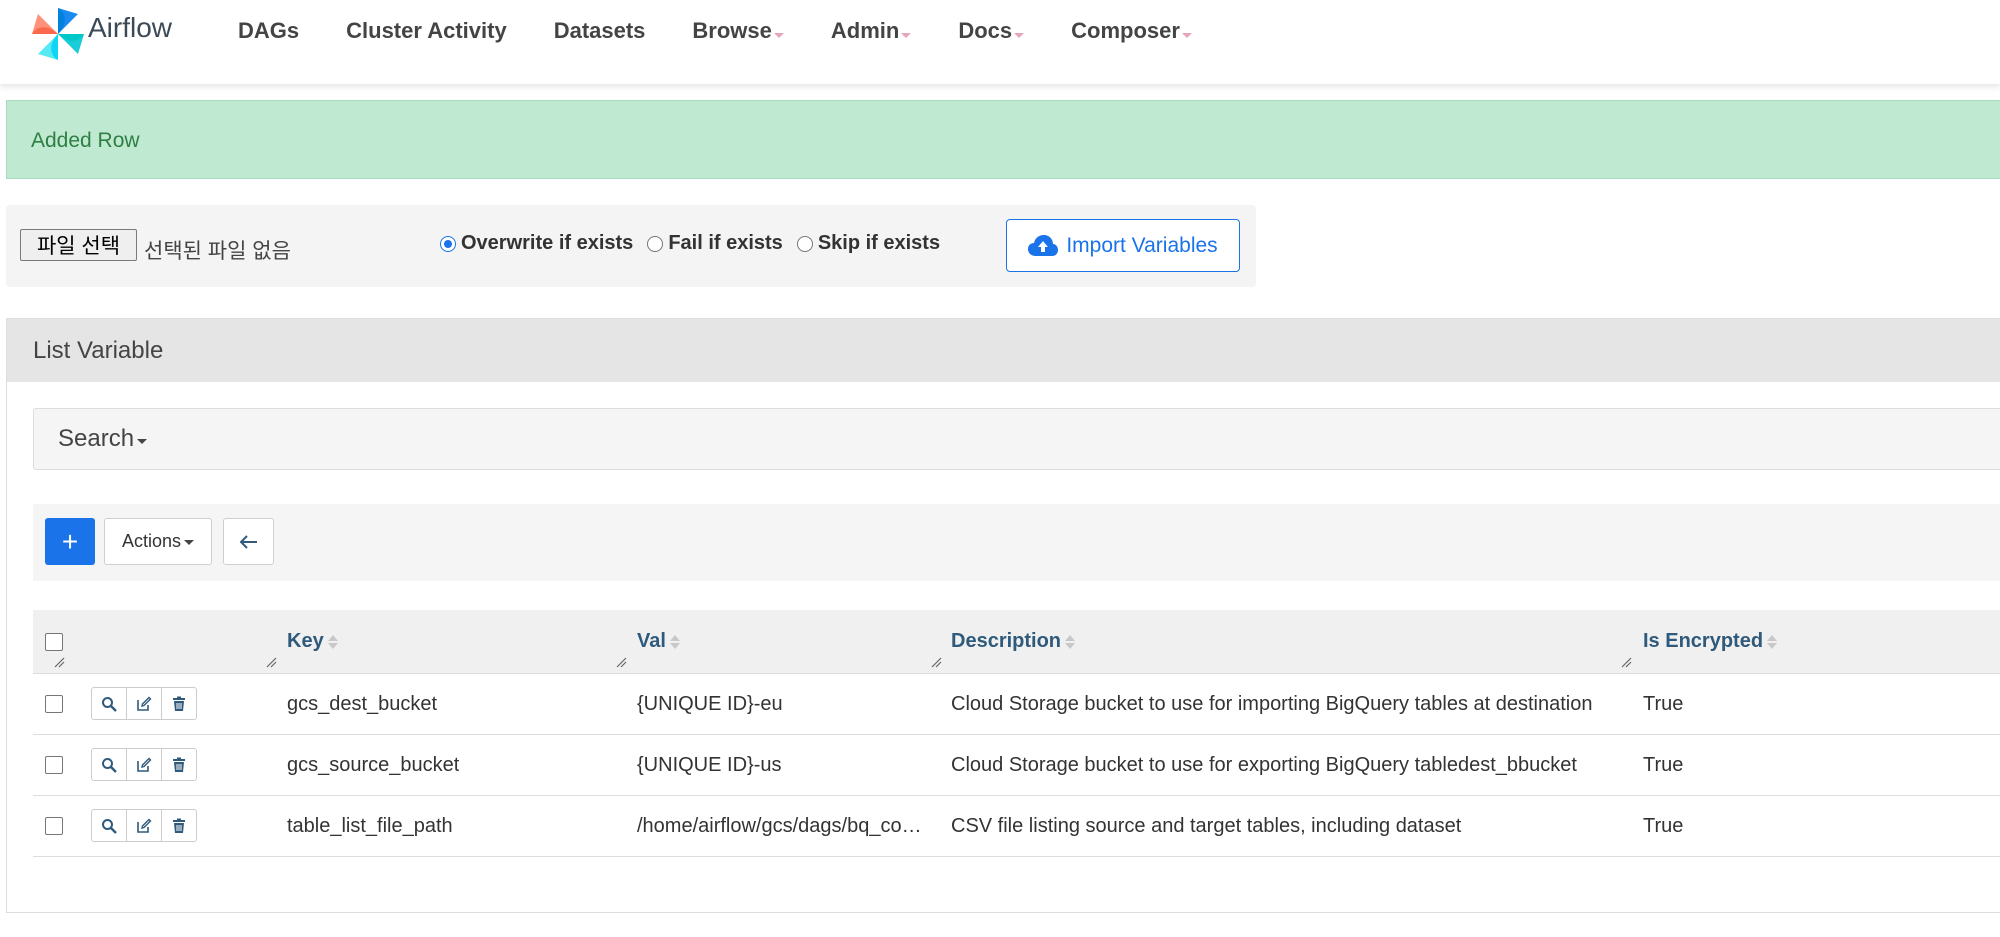 The width and height of the screenshot is (2000, 937). What do you see at coordinates (732, 30) in the screenshot?
I see `nav-browse-label: Browse` at bounding box center [732, 30].